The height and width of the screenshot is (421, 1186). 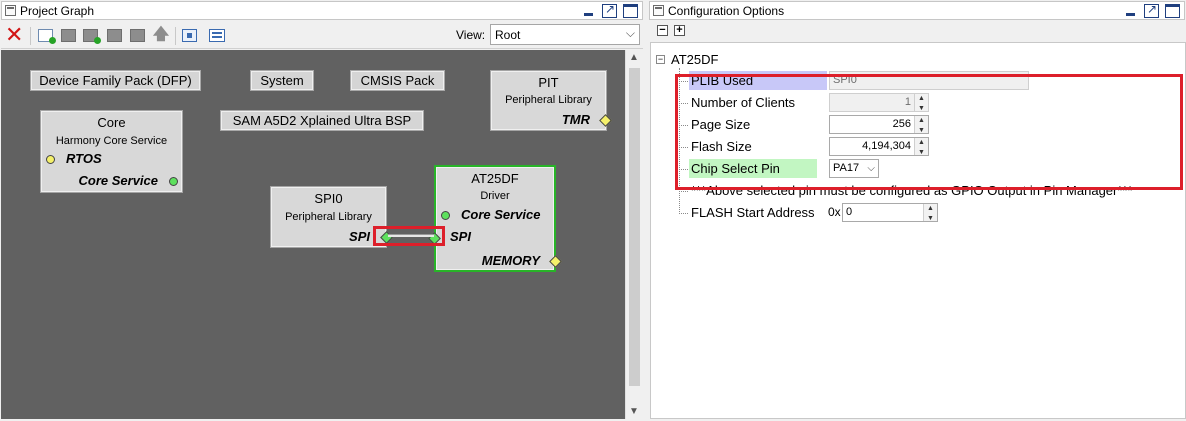 I want to click on graph-toolbar: ✕ 🡅 View: Root ⌵, so click(x=322, y=35).